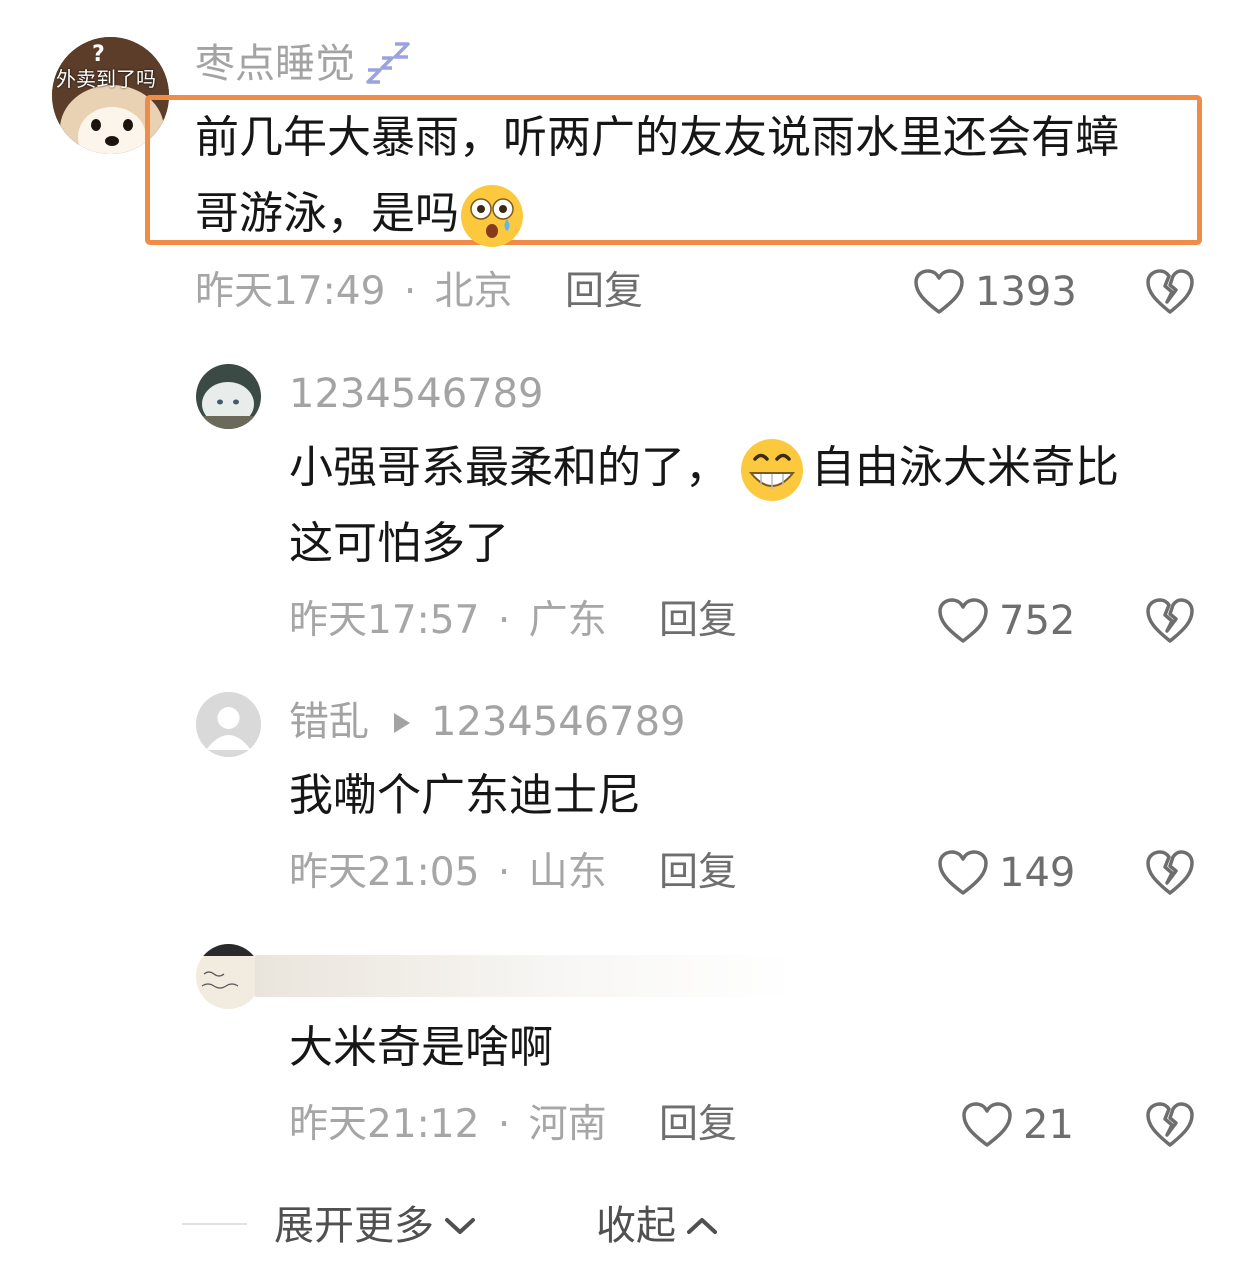 This screenshot has height=1283, width=1260. Describe the element at coordinates (525, 976) in the screenshot. I see `author-name-banner` at that location.